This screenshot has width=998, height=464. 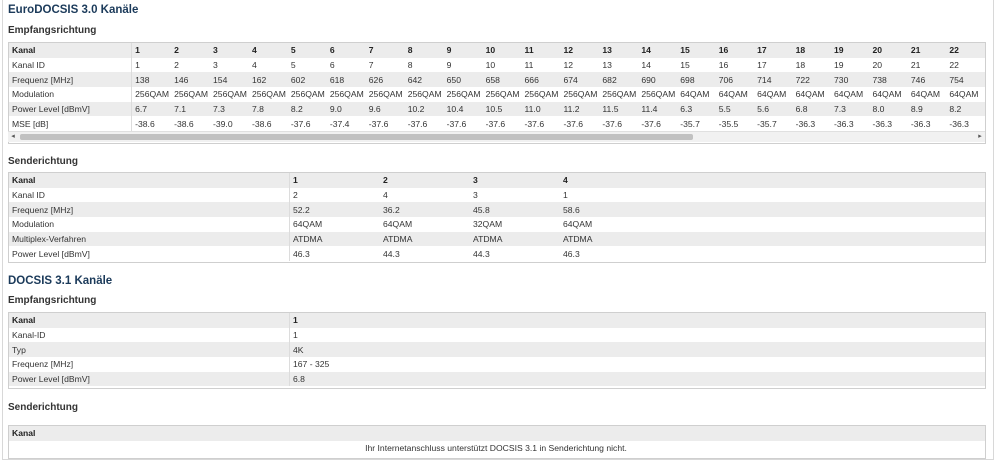 I want to click on scroll-right-icon: ▸, so click(x=980, y=137).